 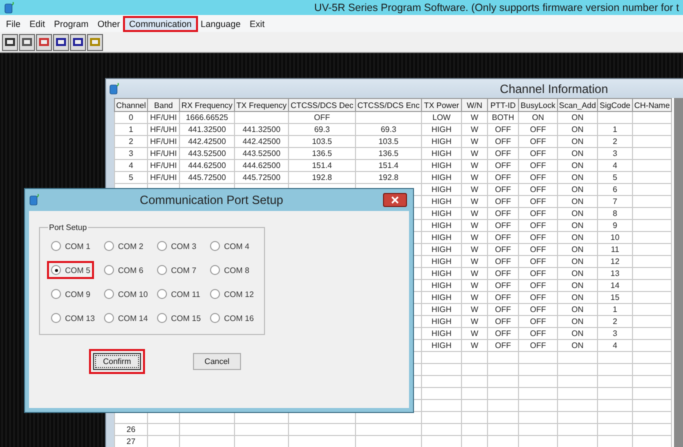 What do you see at coordinates (615, 202) in the screenshot?
I see `table-cell: 7` at bounding box center [615, 202].